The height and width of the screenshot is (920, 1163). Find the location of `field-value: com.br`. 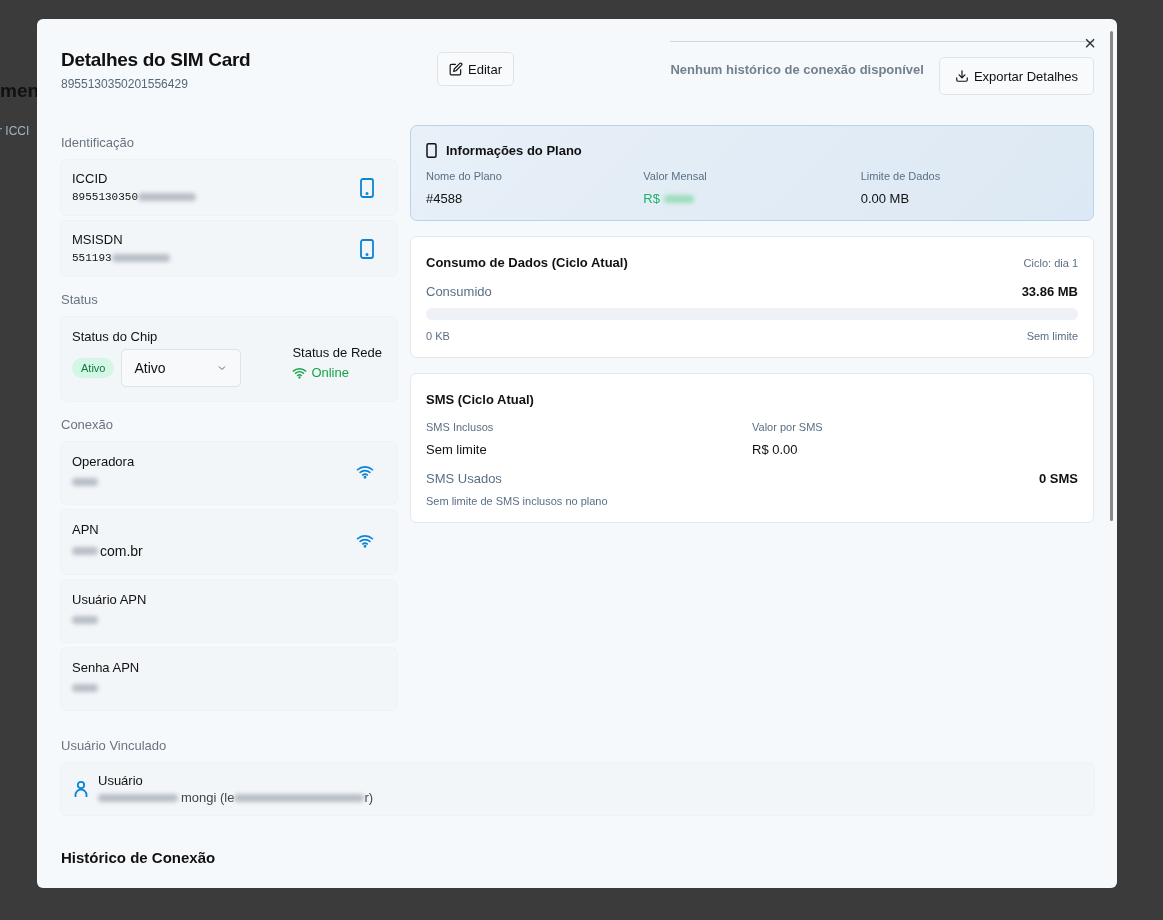

field-value: com.br is located at coordinates (121, 551).